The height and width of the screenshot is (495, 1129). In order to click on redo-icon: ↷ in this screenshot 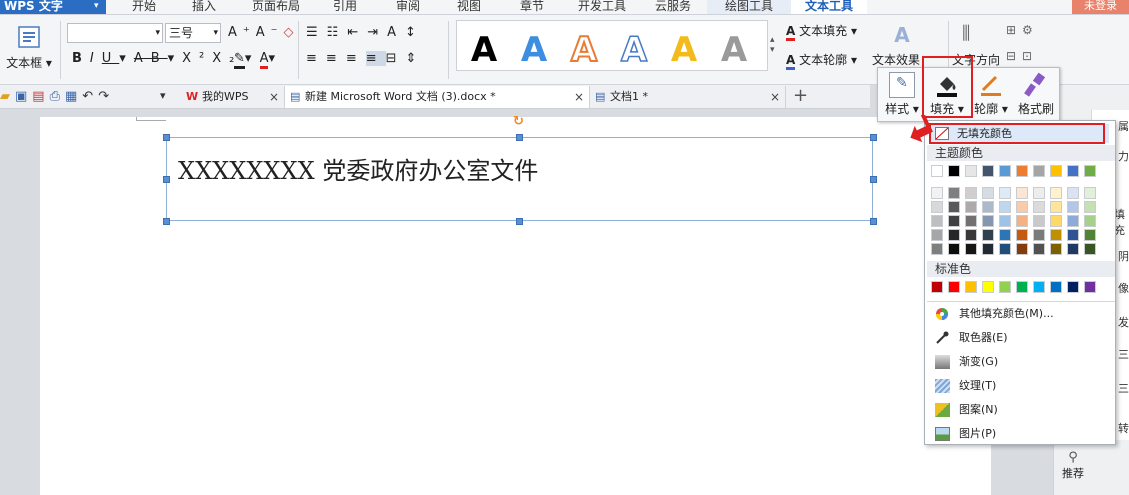, I will do `click(106, 96)`.